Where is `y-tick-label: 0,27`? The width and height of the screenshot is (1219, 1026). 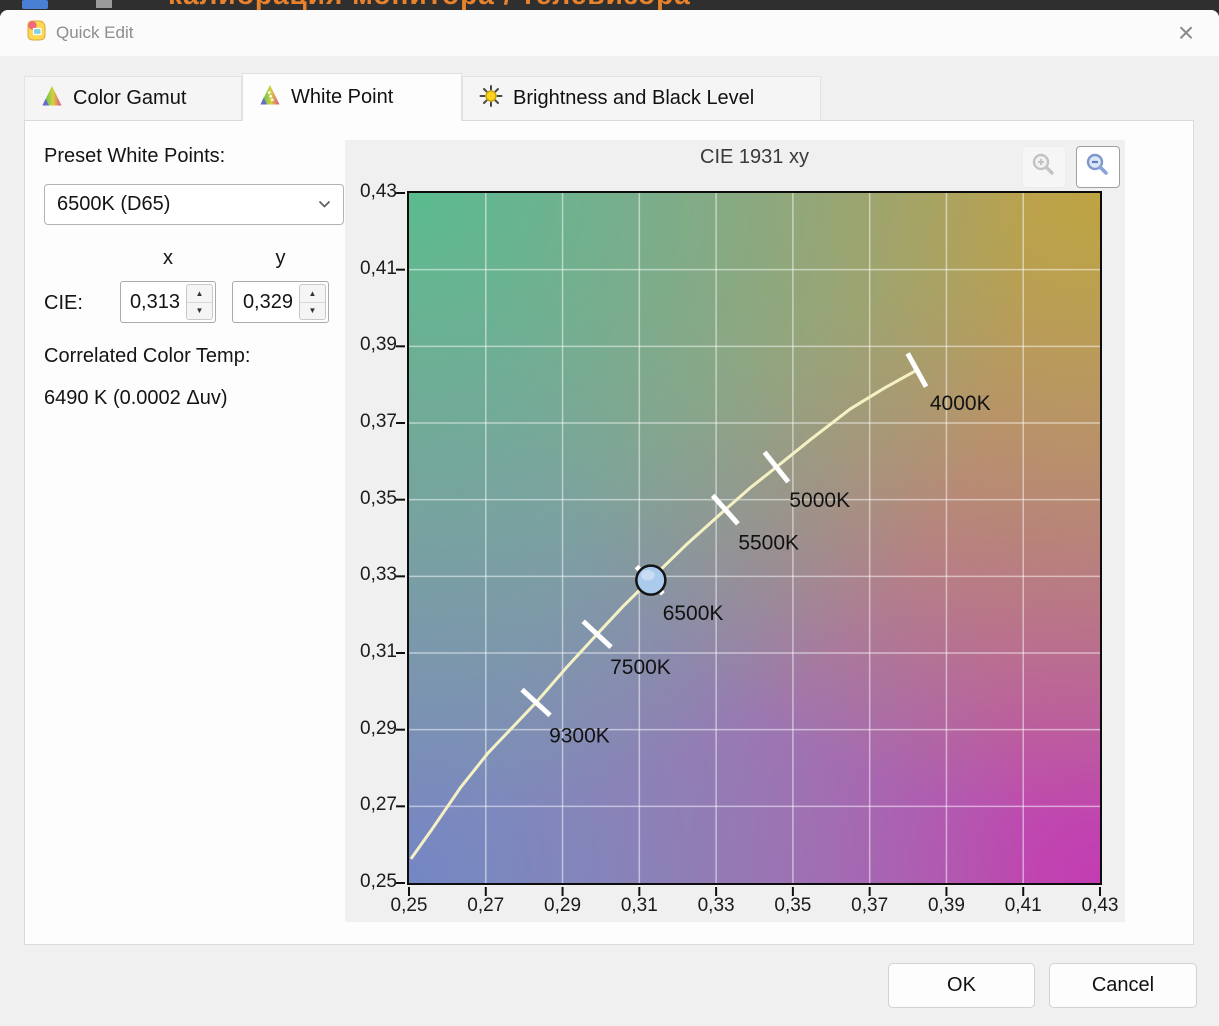 y-tick-label: 0,27 is located at coordinates (378, 805).